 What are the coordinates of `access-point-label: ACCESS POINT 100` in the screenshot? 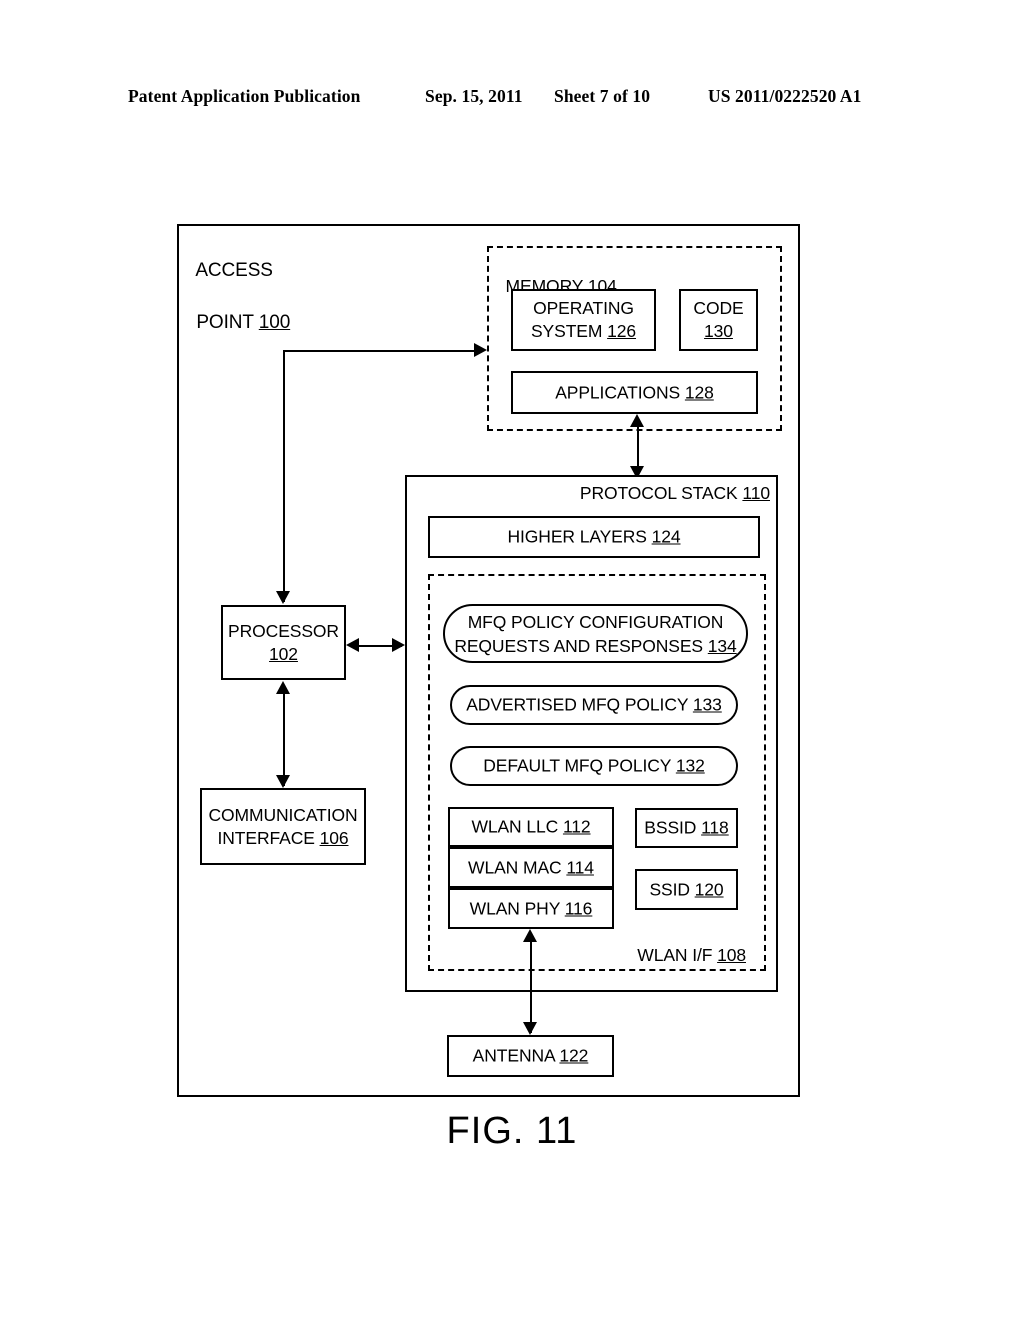 It's located at (238, 284).